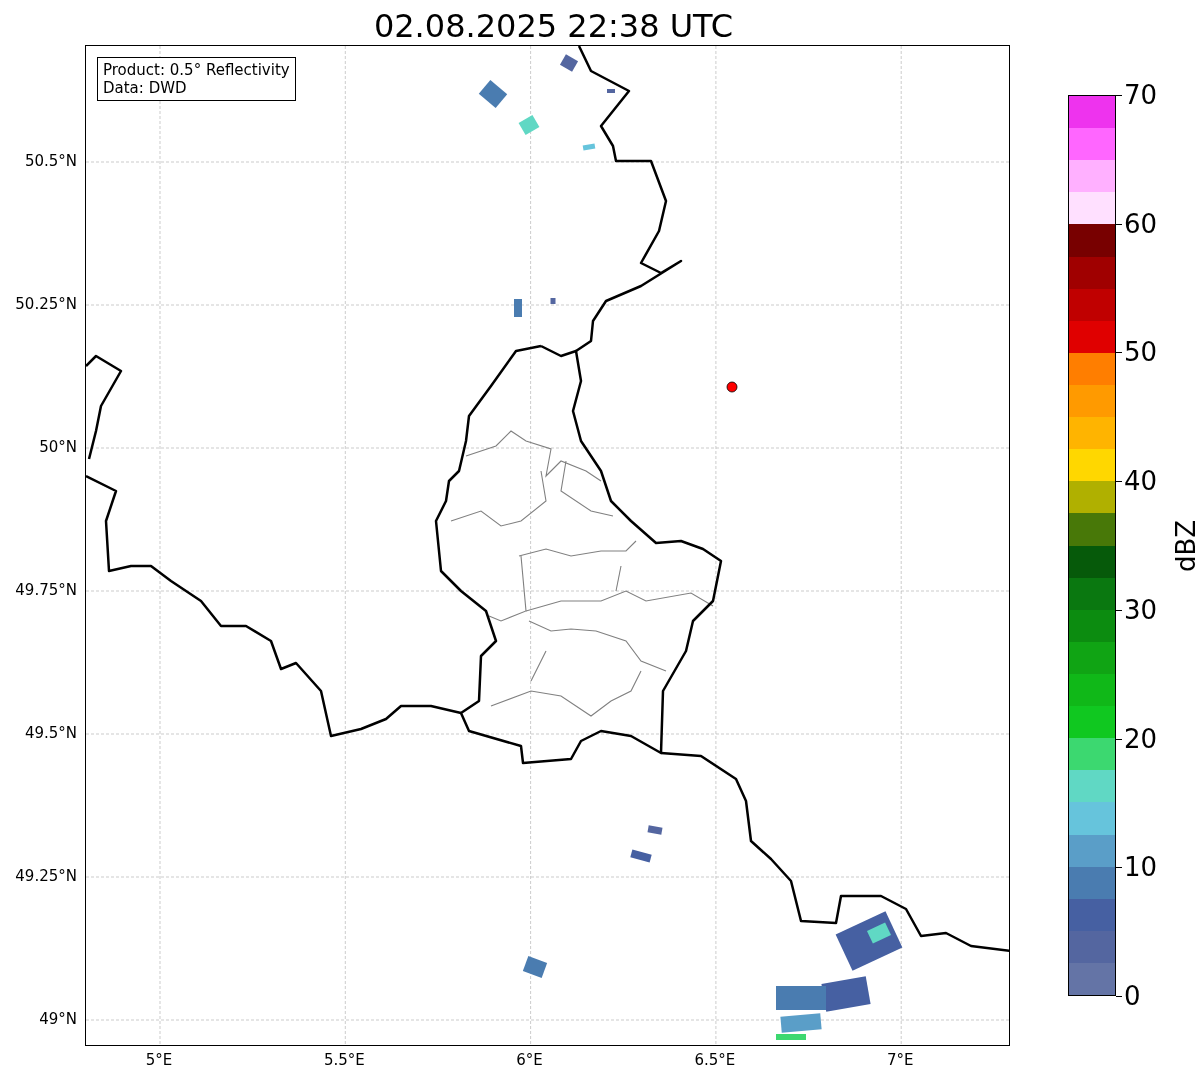 This screenshot has width=1202, height=1081. I want to click on latitude-label: 49°N, so click(58, 1019).